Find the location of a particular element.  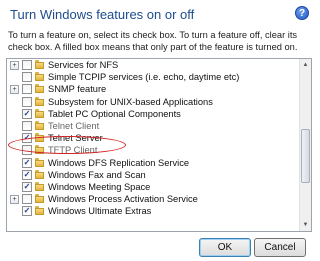

feature-row: + SNMP feature is located at coordinates (153, 89).